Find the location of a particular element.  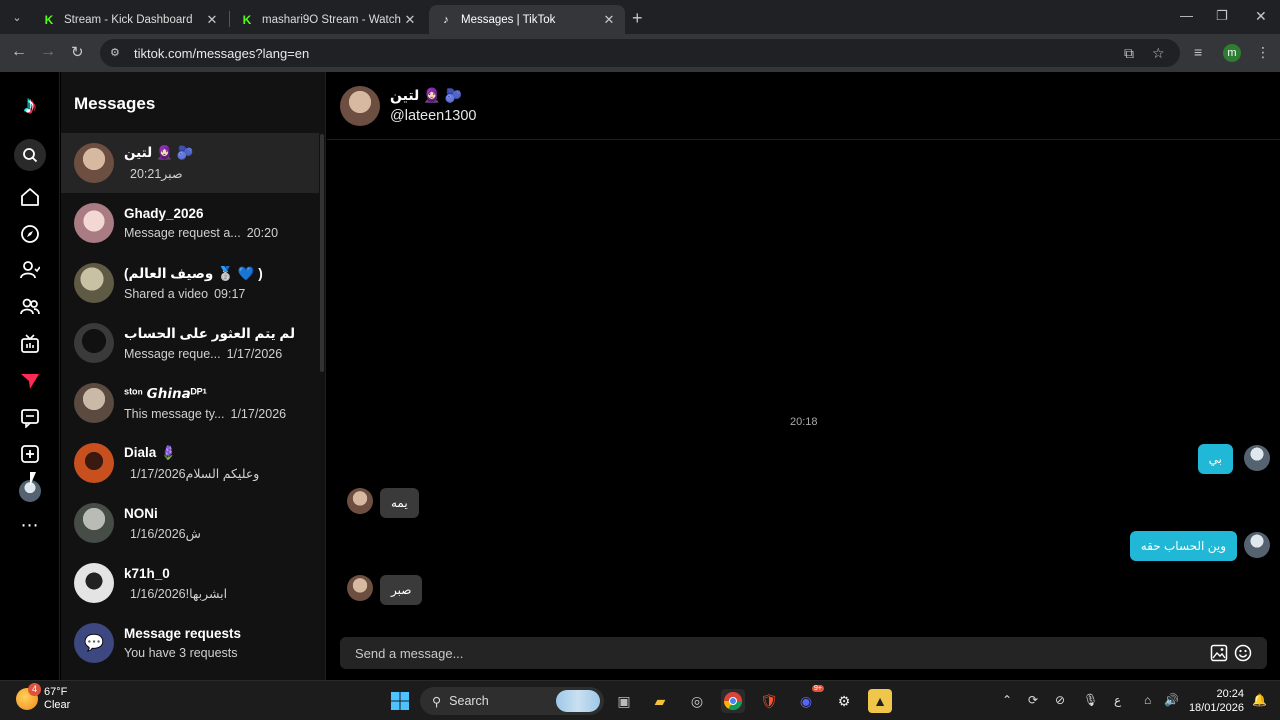

image-upload-icon is located at coordinates (1219, 653).